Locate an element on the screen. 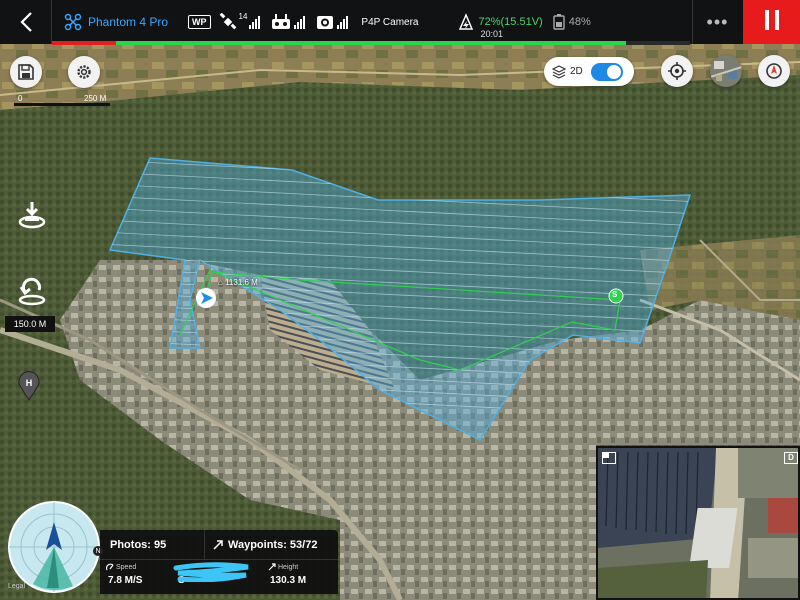 This screenshot has height=600, width=800. camera-icon is located at coordinates (325, 22).